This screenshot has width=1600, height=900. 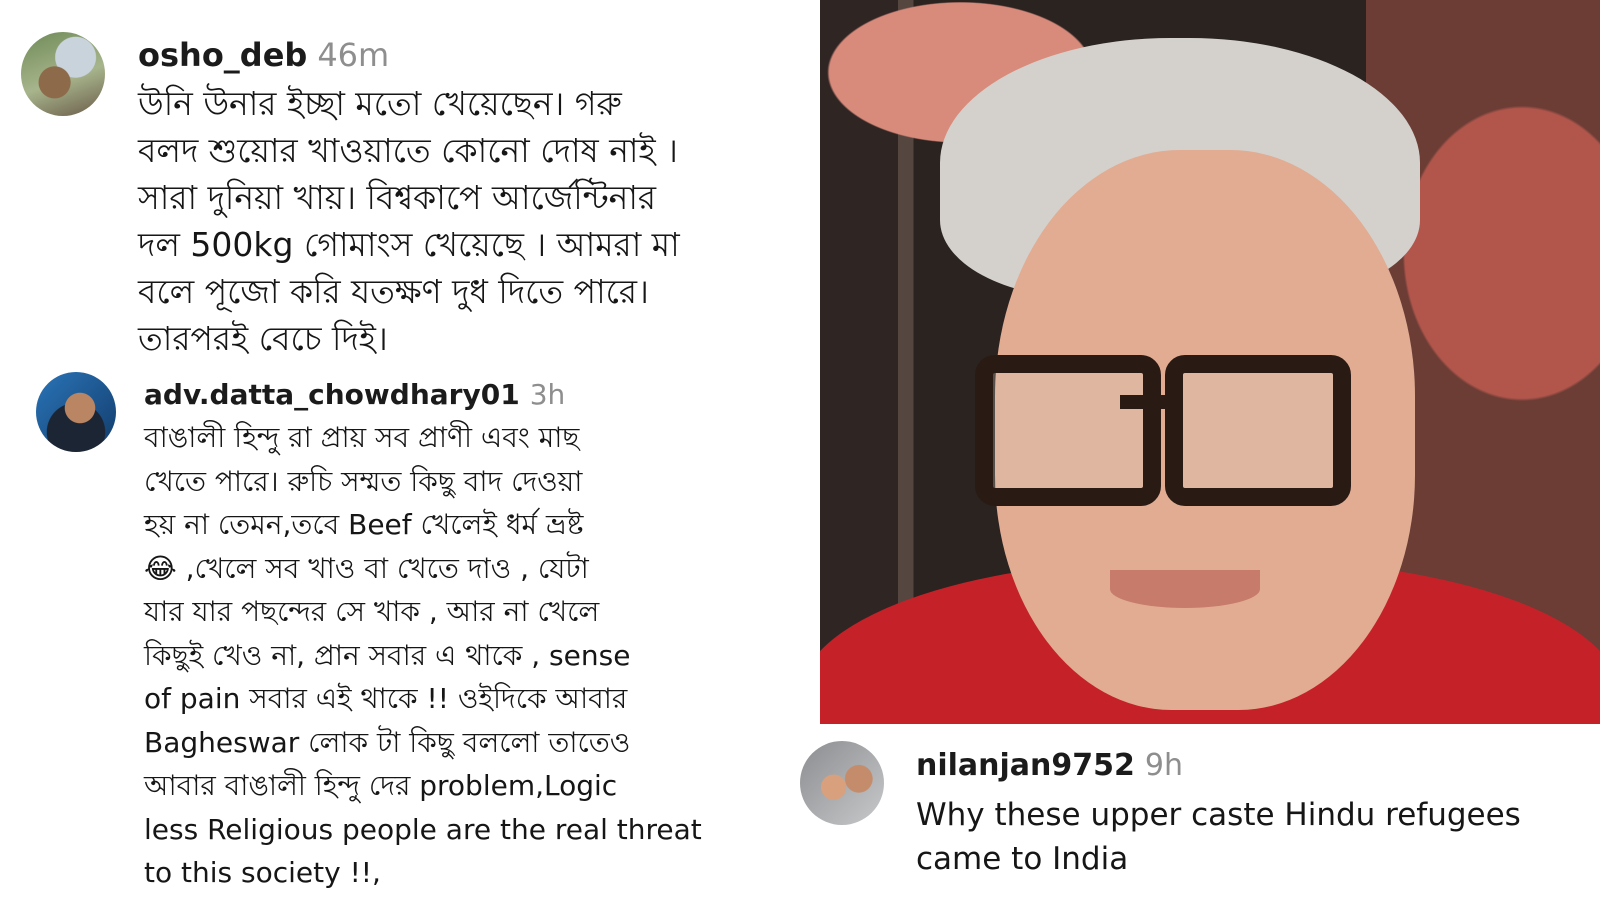 I want to click on username-link: osho_deb, so click(x=222, y=55).